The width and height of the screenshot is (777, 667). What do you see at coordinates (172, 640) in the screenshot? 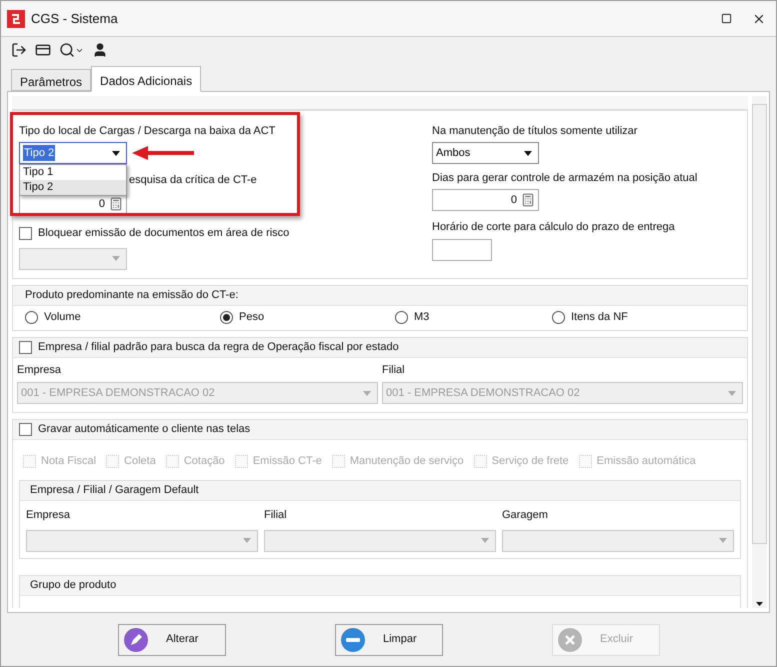
I see `edit-button: Alterar` at bounding box center [172, 640].